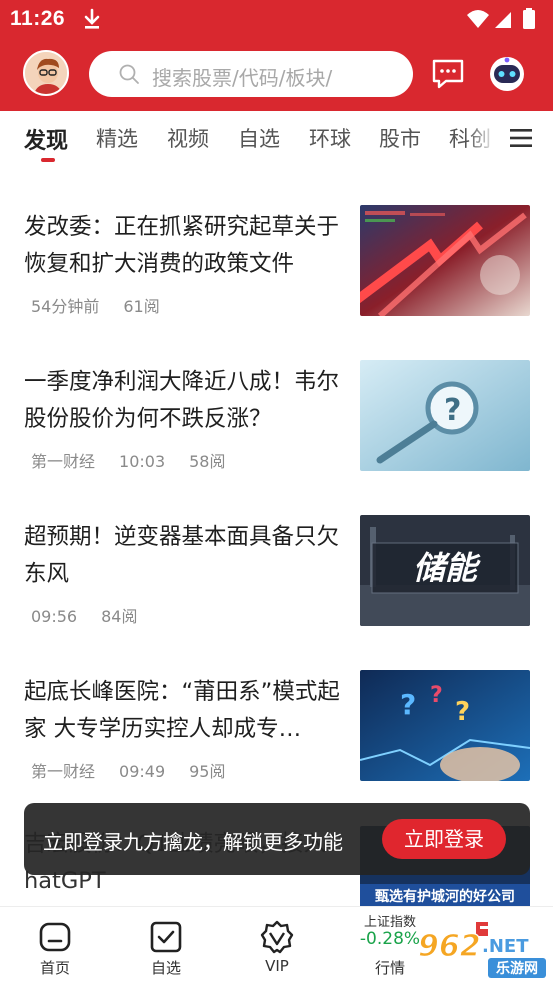 Image resolution: width=553 pixels, height=984 pixels. Describe the element at coordinates (277, 966) in the screenshot. I see `nav-vip-label: VIP` at that location.